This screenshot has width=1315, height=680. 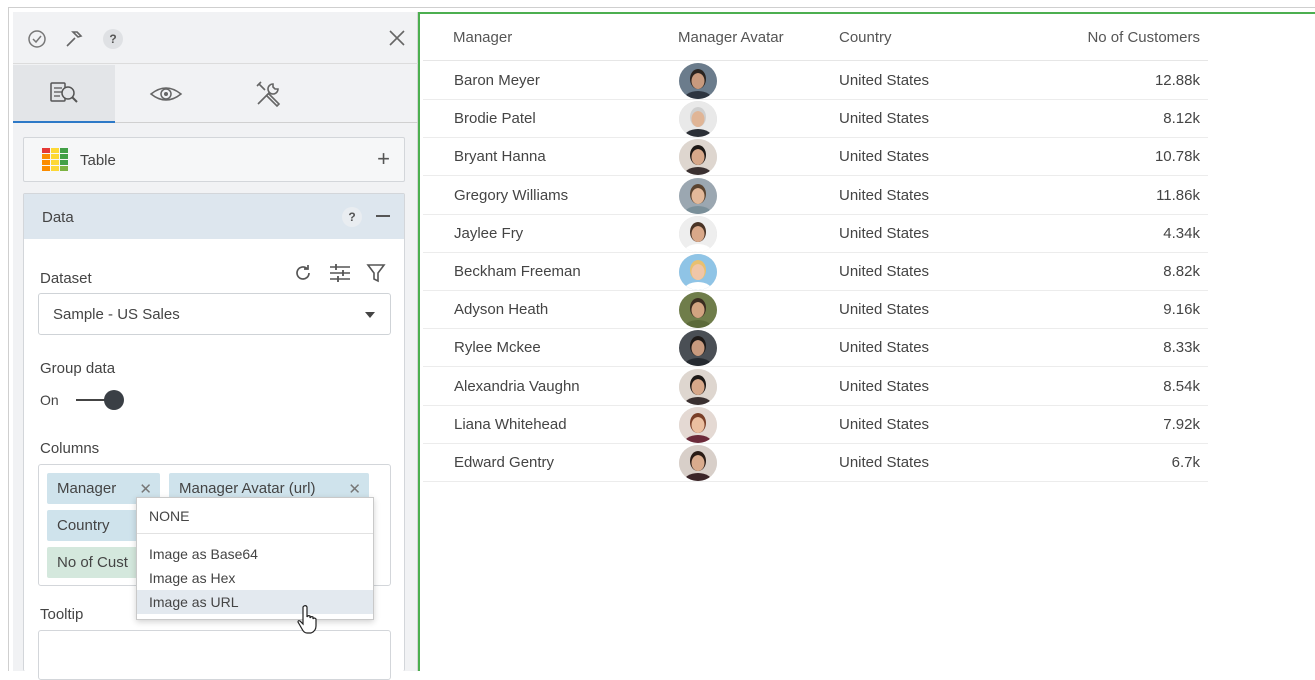 What do you see at coordinates (214, 216) in the screenshot?
I see `data-section-header: Data ?` at bounding box center [214, 216].